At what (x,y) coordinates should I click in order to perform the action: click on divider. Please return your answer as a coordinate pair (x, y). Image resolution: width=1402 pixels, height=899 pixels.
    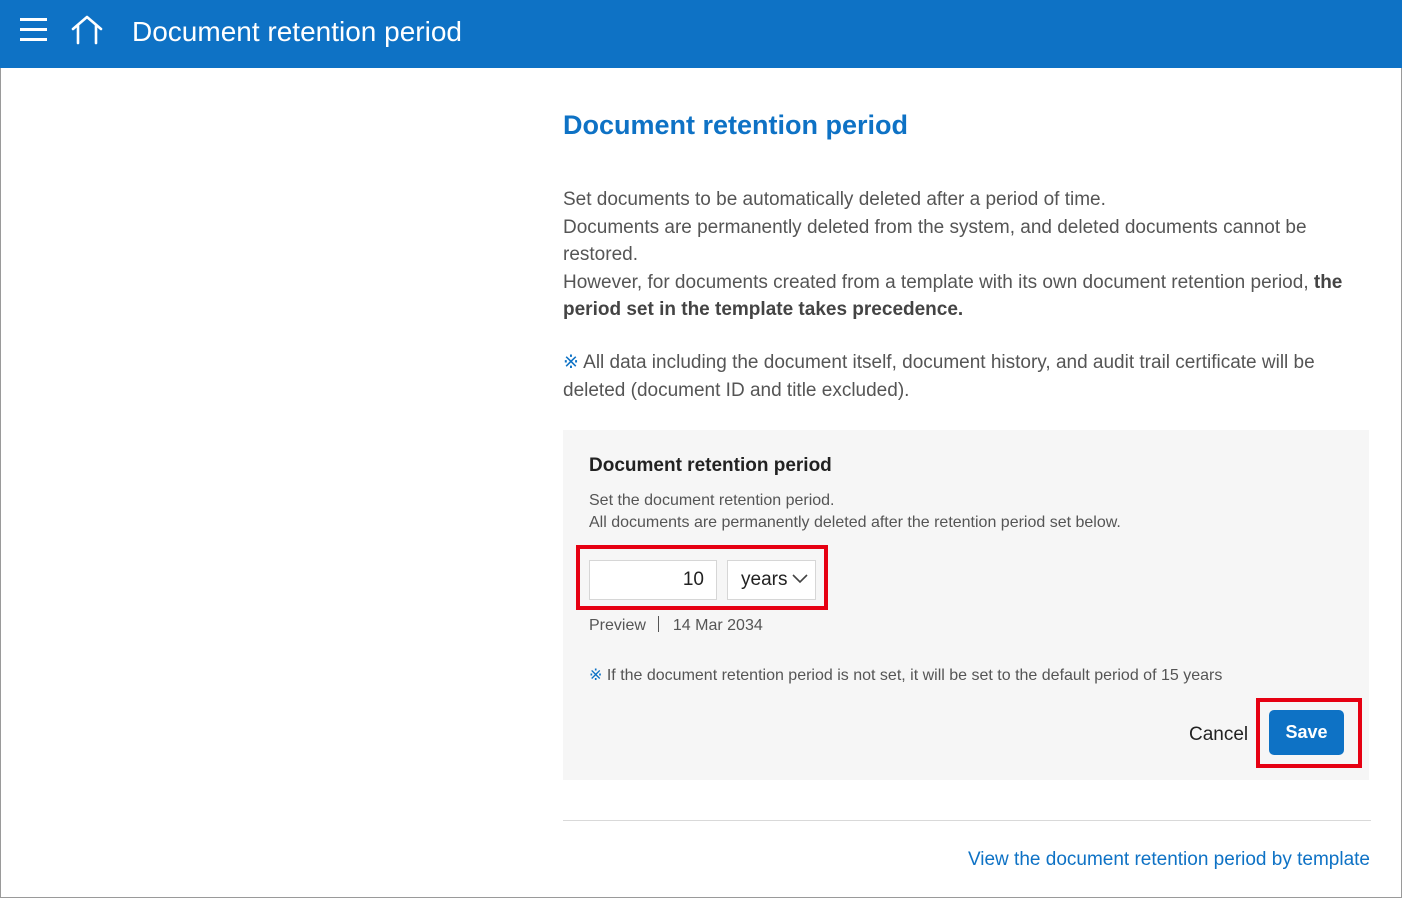
    Looking at the image, I should click on (967, 820).